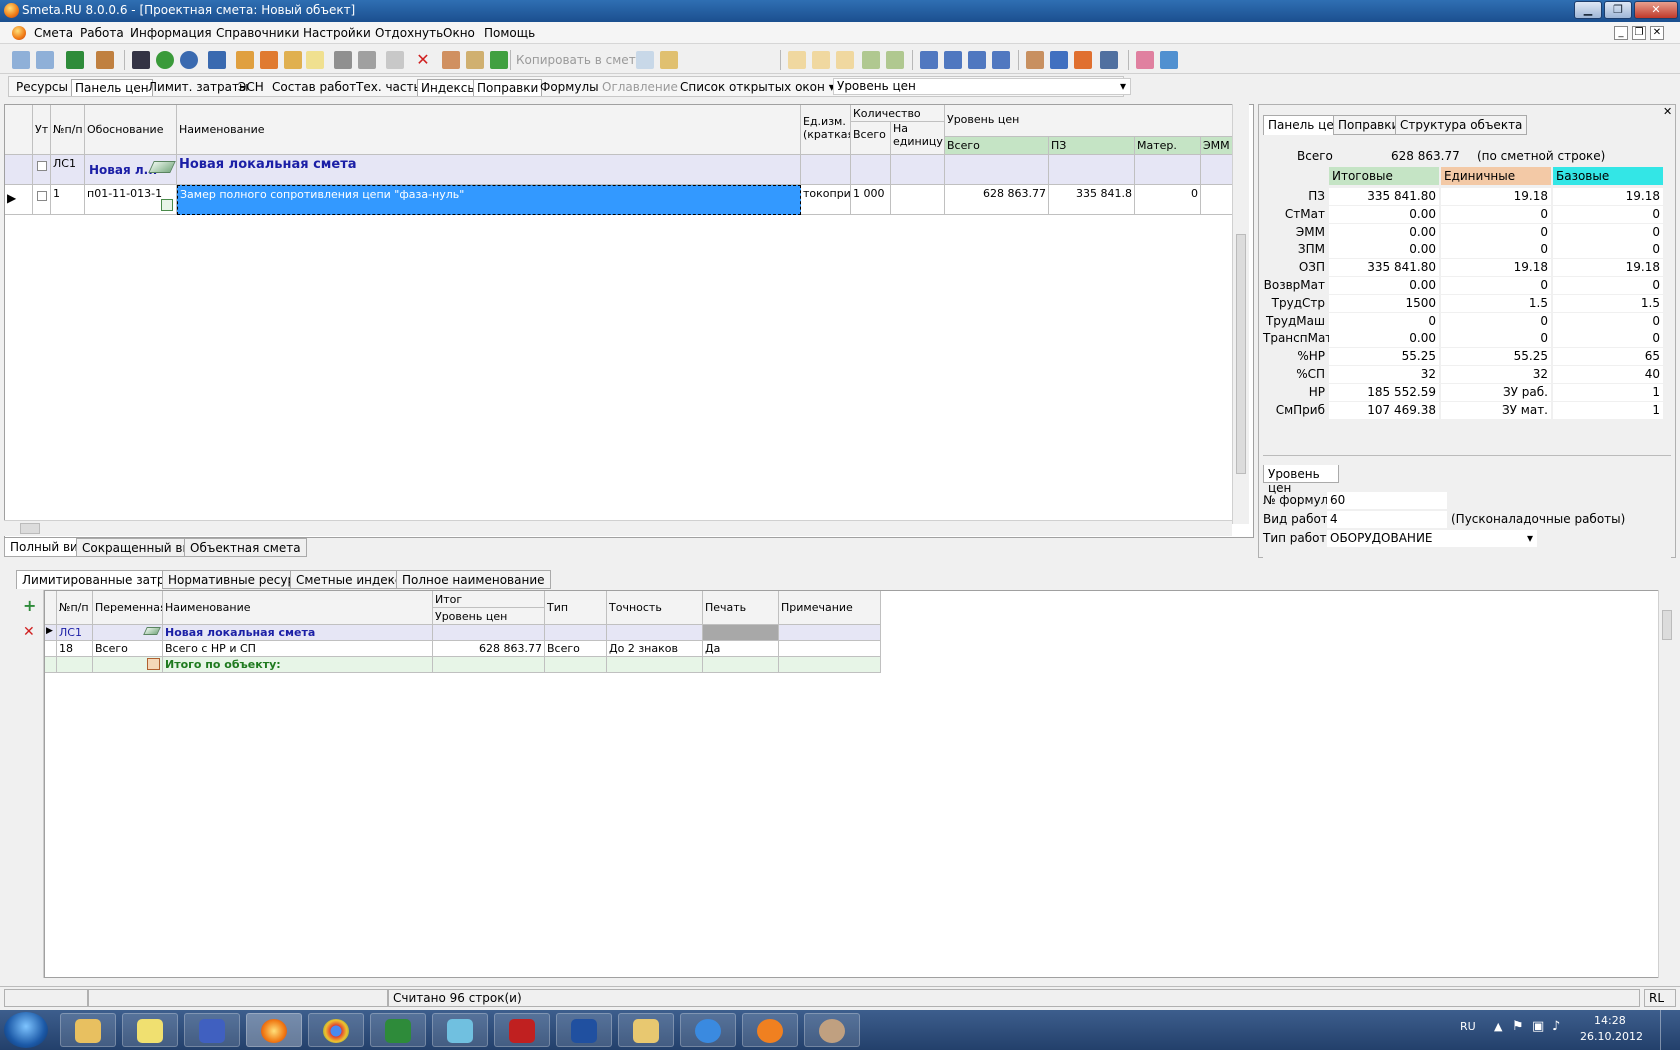  Describe the element at coordinates (336, 1030) in the screenshot. I see `task-chrome` at that location.